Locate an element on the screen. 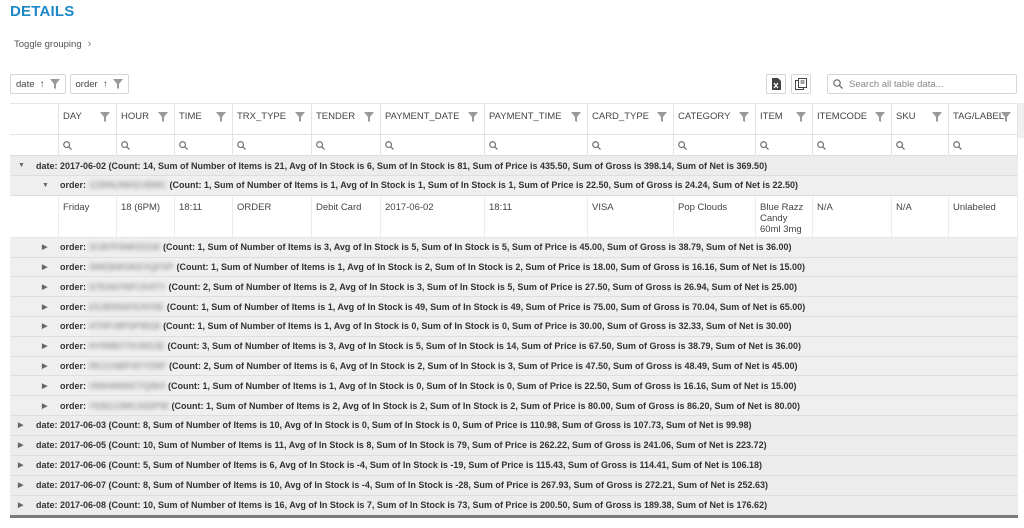 The image size is (1024, 528). cell-sku: N/A is located at coordinates (920, 216).